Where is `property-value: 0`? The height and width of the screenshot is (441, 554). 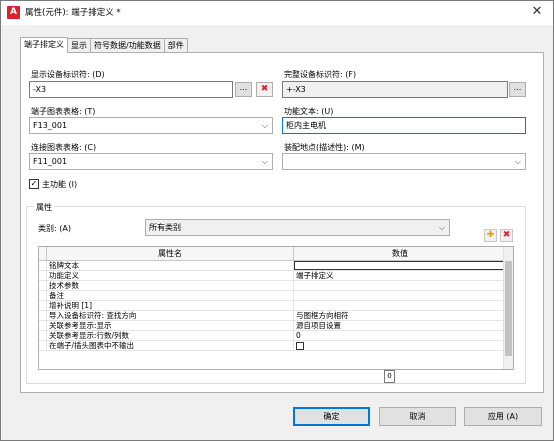 property-value: 0 is located at coordinates (400, 335).